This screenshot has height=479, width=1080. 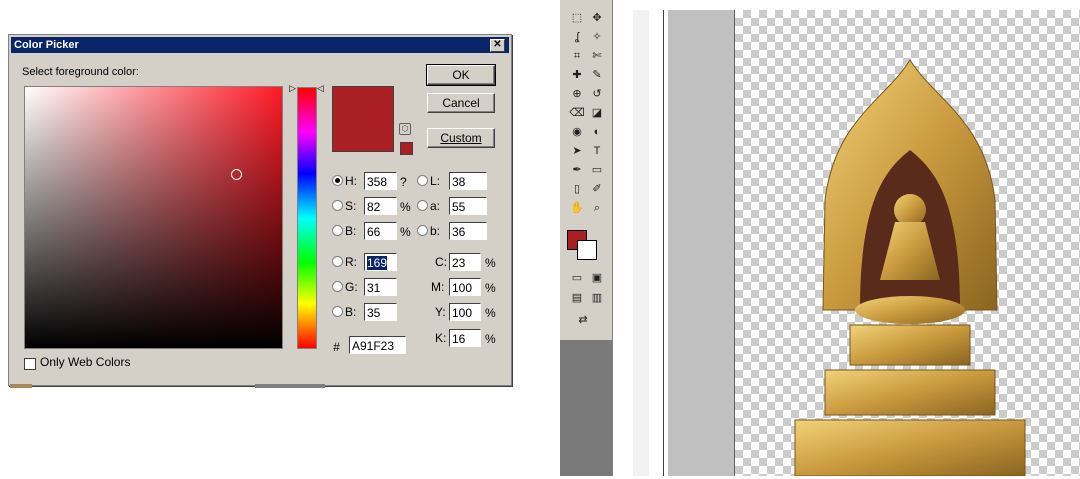 I want to click on move-icon: ✥, so click(x=597, y=18).